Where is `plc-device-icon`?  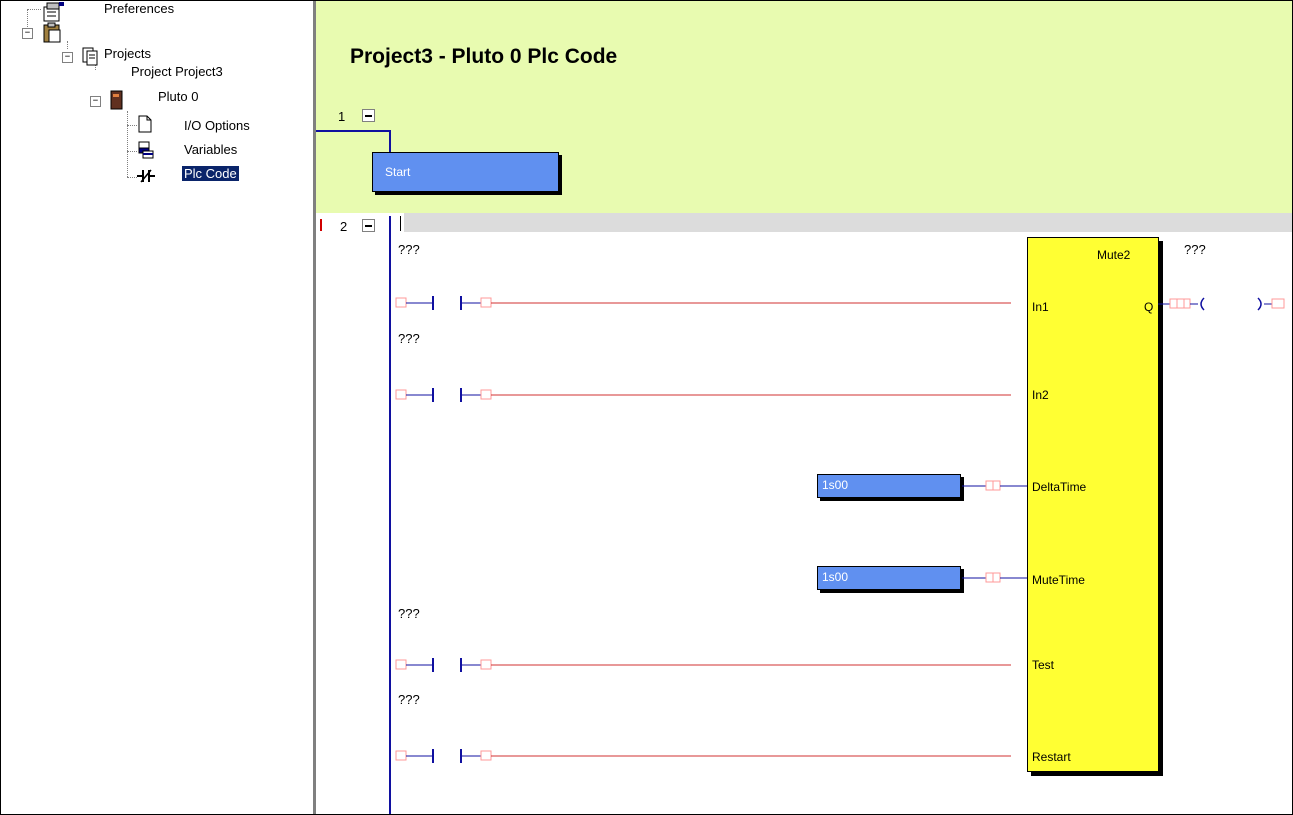
plc-device-icon is located at coordinates (116, 100).